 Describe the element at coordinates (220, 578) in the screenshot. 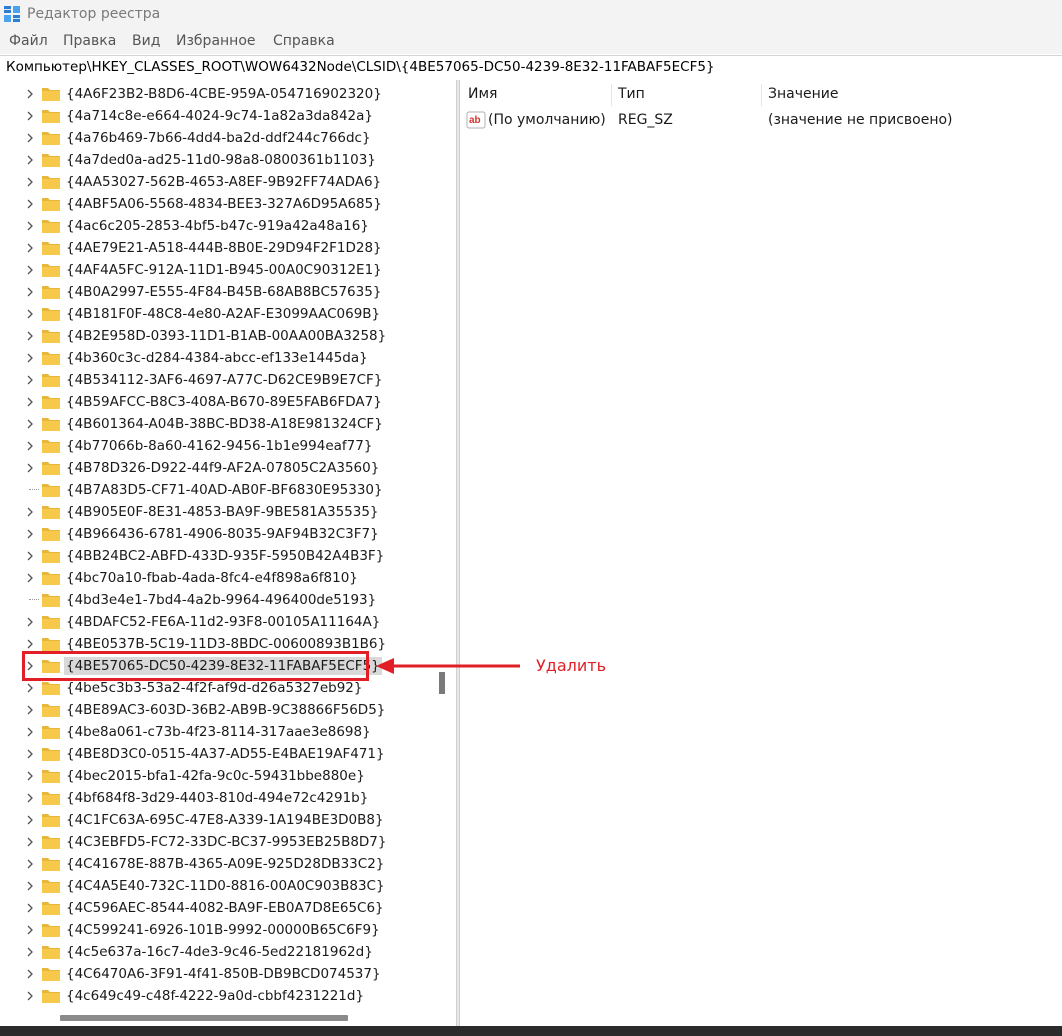

I see `tree-key: {4bc70a10-fbab-4ada-8fc4-e4f898a6f810}` at that location.